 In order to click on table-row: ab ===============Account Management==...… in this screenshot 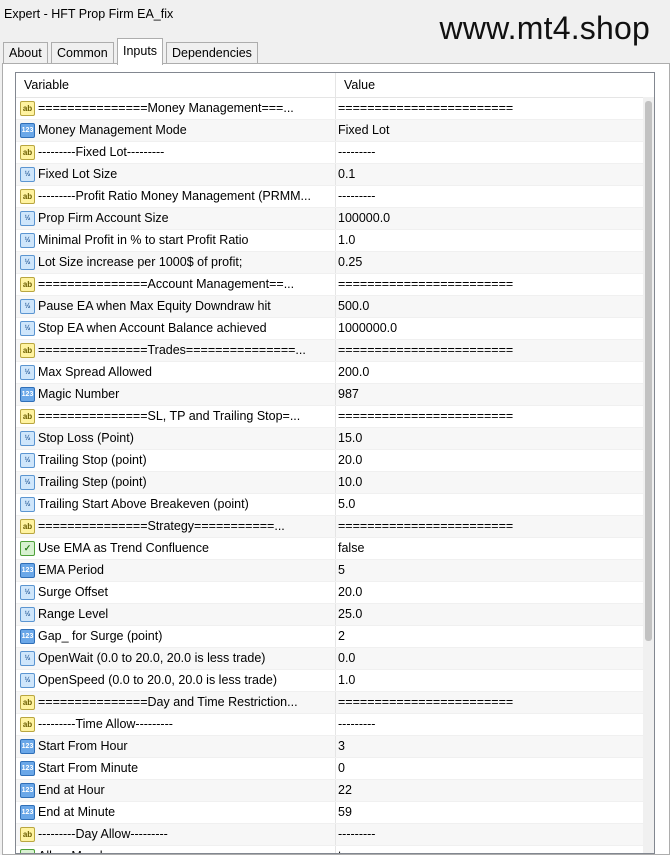, I will do `click(335, 285)`.